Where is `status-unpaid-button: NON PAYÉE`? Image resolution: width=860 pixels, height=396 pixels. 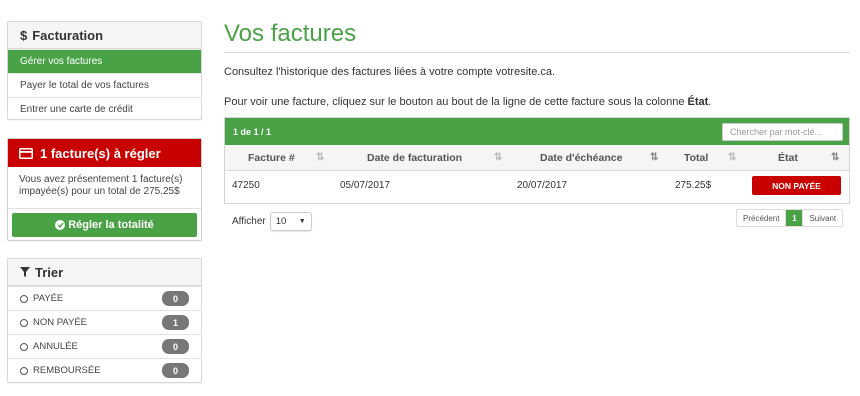 status-unpaid-button: NON PAYÉE is located at coordinates (796, 185).